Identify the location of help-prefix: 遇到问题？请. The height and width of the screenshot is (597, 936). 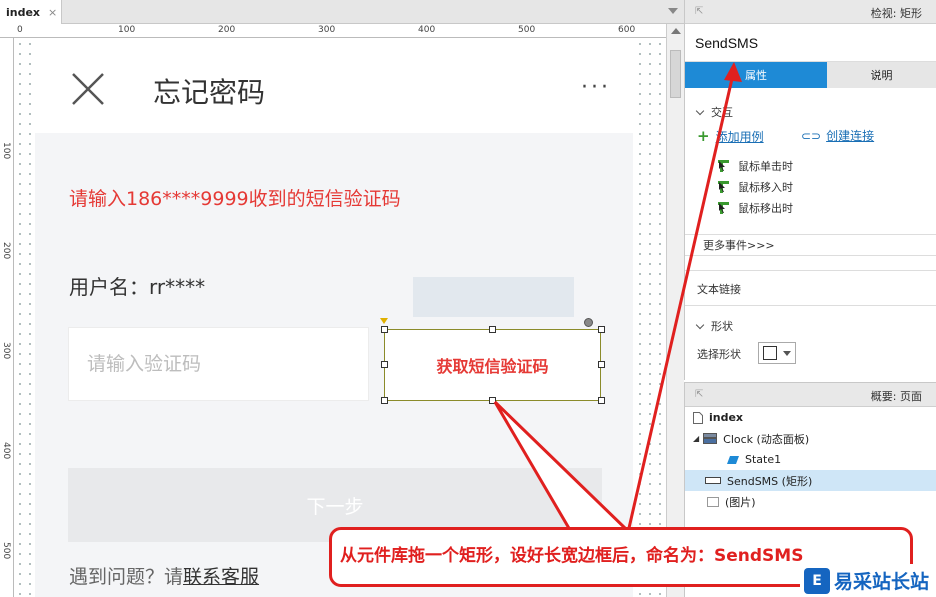
(126, 577).